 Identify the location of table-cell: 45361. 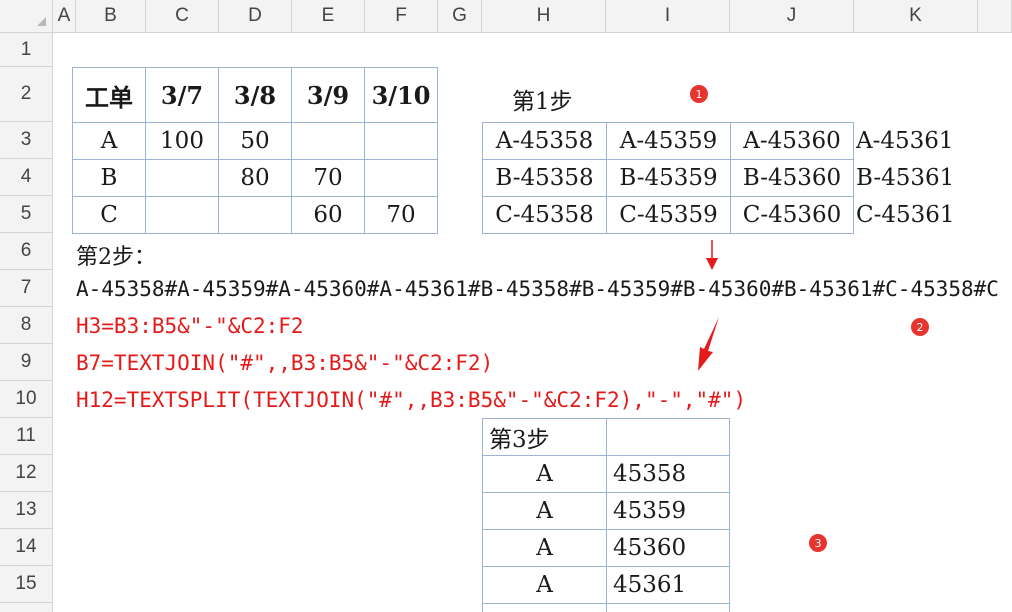
(668, 585).